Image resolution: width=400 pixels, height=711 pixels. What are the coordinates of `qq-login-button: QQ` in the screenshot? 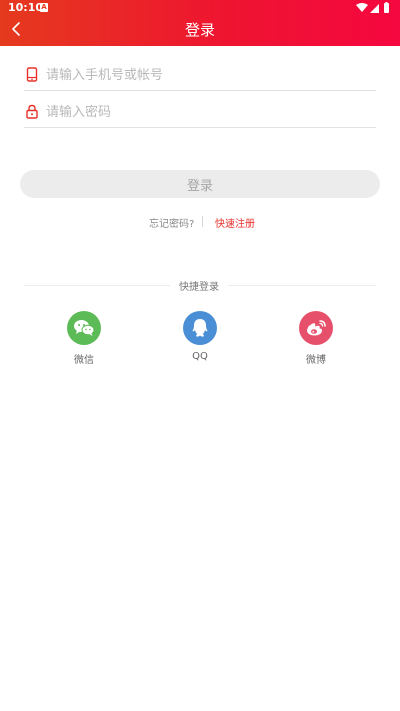 It's located at (200, 341).